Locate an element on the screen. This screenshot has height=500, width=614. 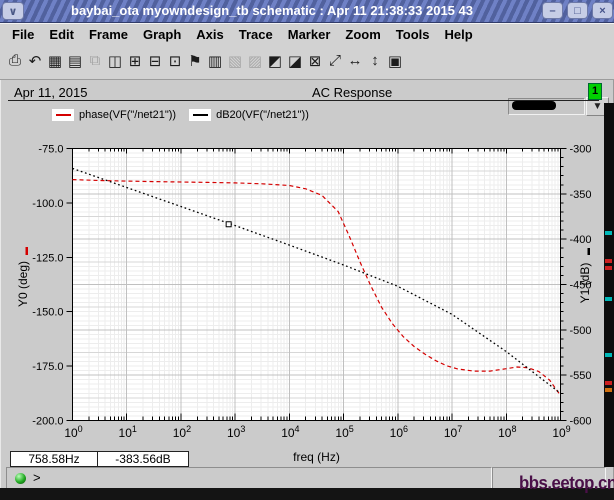
svg-text: 106 is located at coordinates (399, 432).